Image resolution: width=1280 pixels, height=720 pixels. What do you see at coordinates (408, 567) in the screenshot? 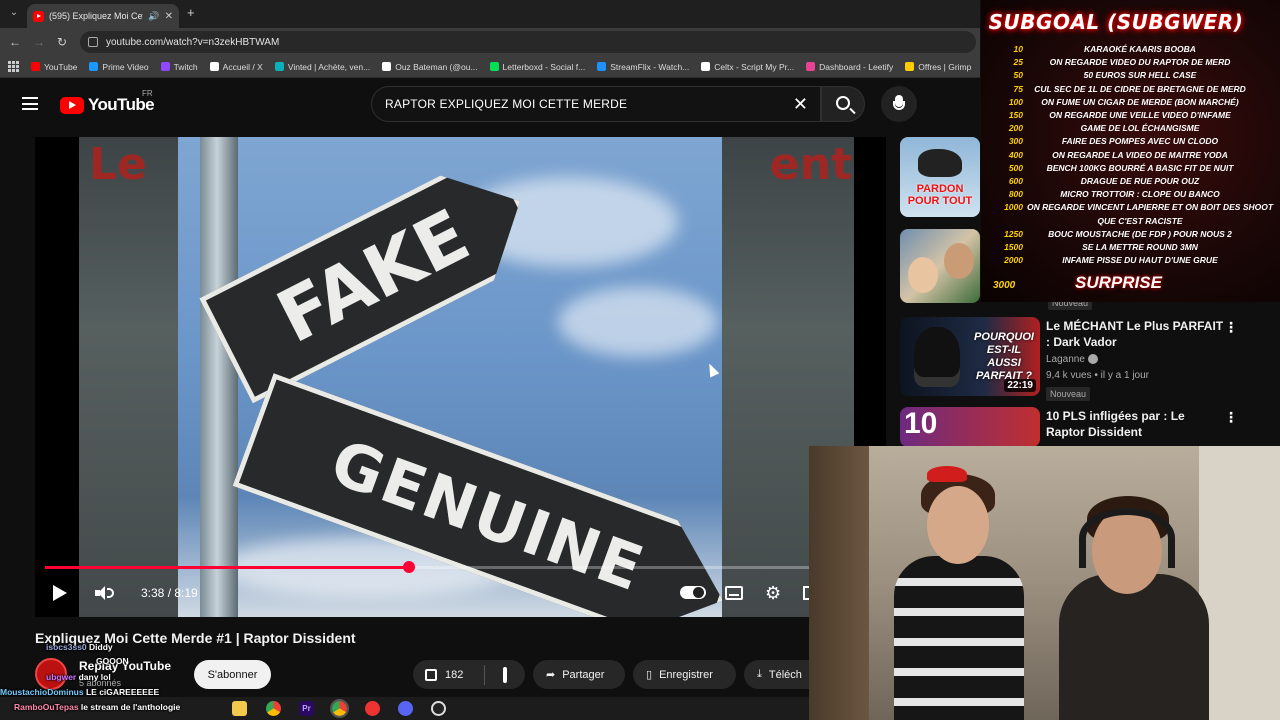
I see `scrubber-handle` at bounding box center [408, 567].